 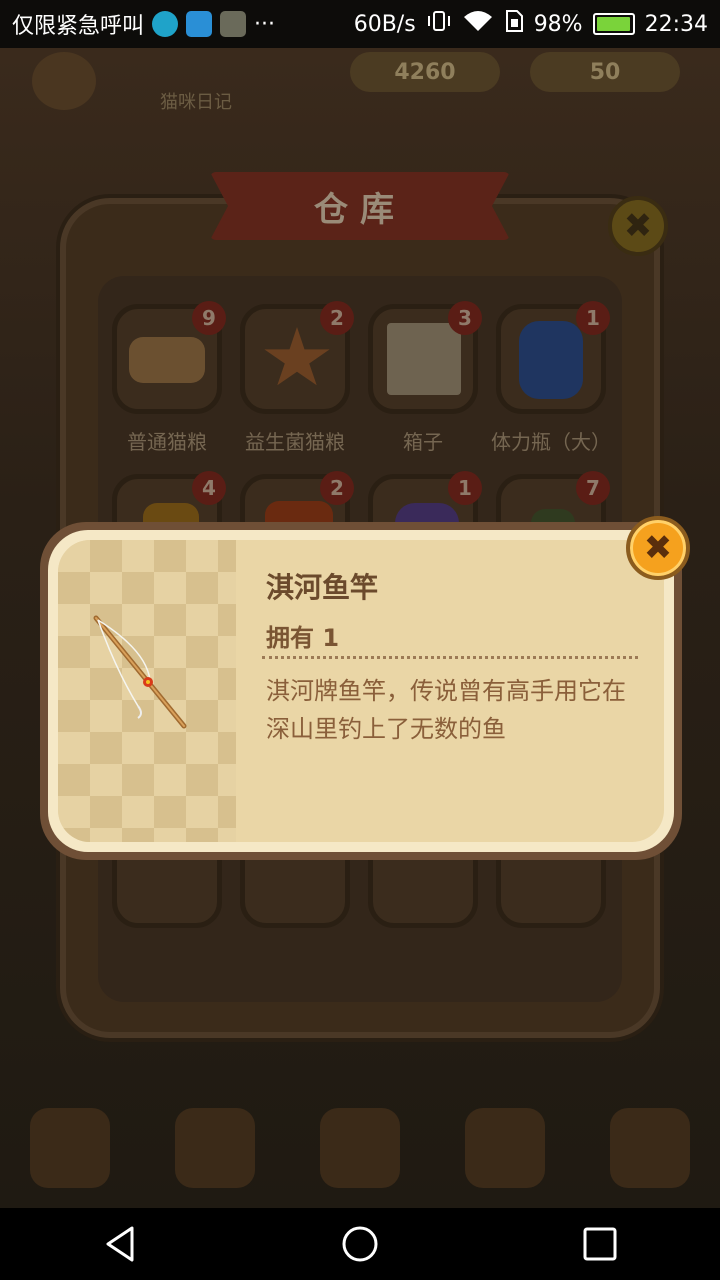 What do you see at coordinates (233, 24) in the screenshot?
I see `photo-app-icon` at bounding box center [233, 24].